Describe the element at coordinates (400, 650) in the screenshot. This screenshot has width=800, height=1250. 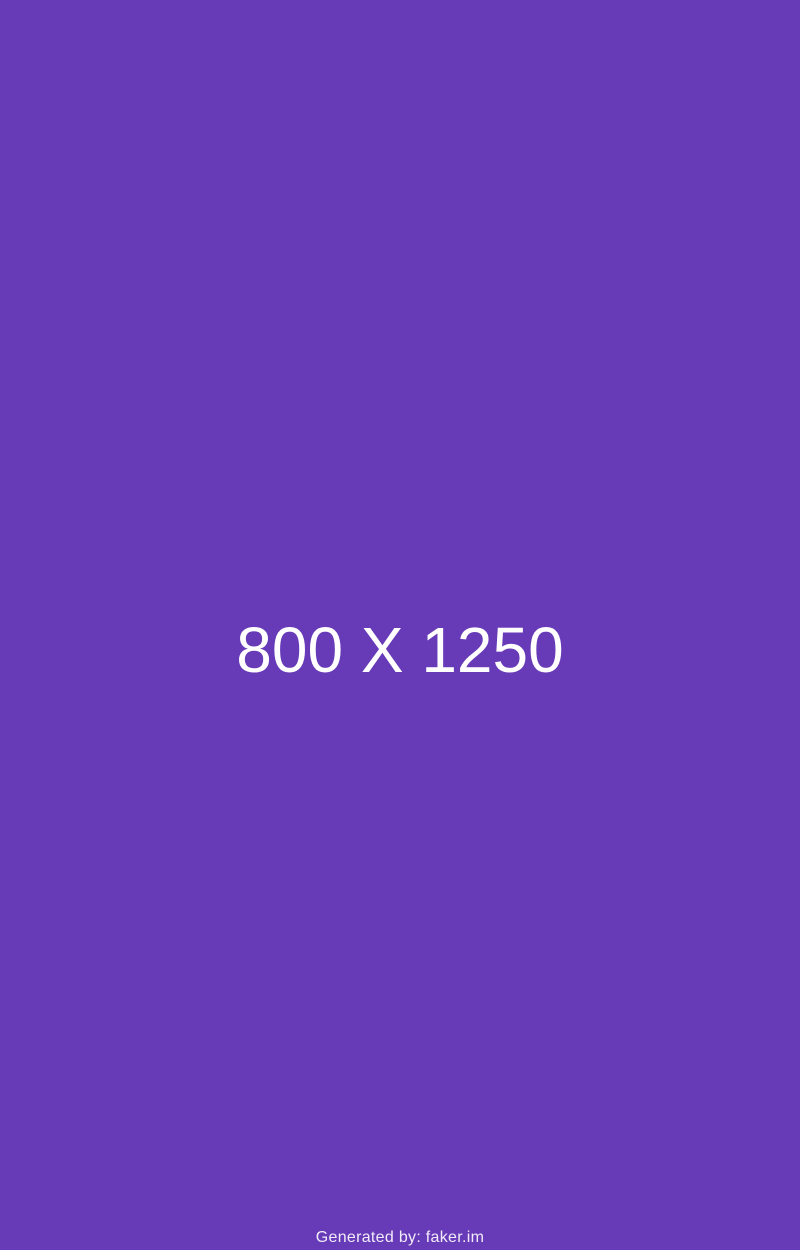
I see `dimensions-label: 800 X 1250` at that location.